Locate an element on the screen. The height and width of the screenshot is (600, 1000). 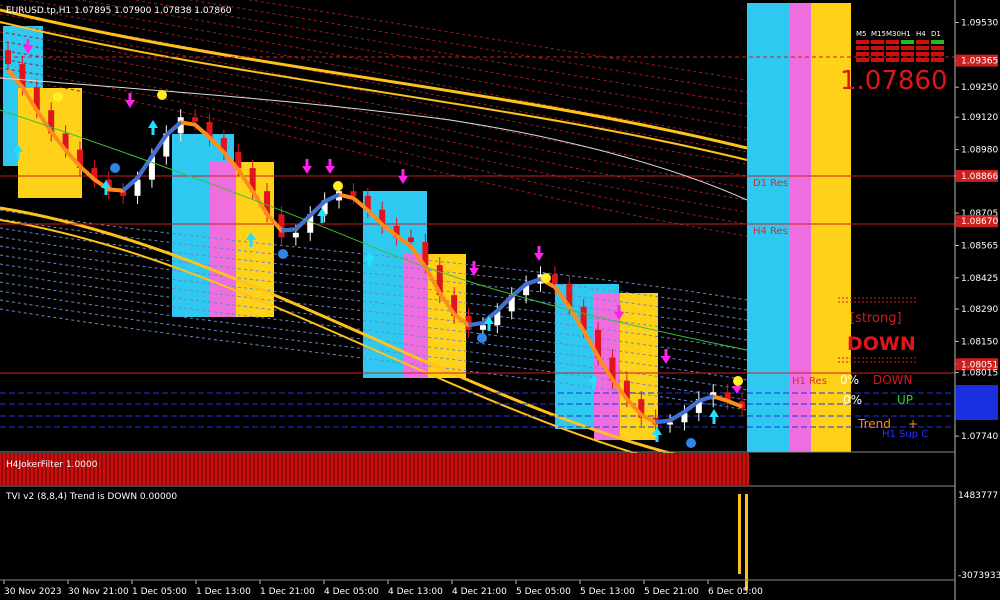
tf-label: H1 is located at coordinates (906, 34).